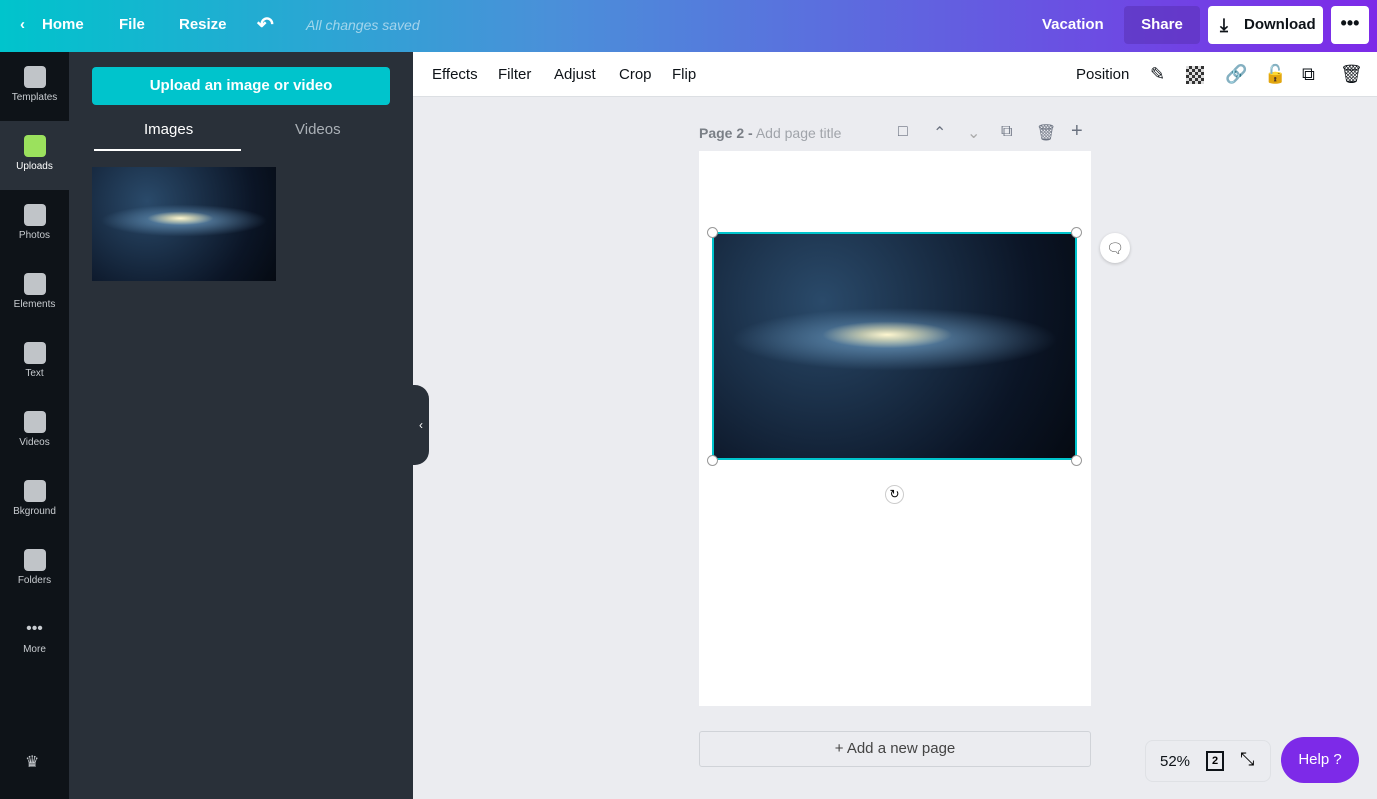 The width and height of the screenshot is (1377, 799). What do you see at coordinates (1280, 24) in the screenshot?
I see `download-label: Download` at bounding box center [1280, 24].